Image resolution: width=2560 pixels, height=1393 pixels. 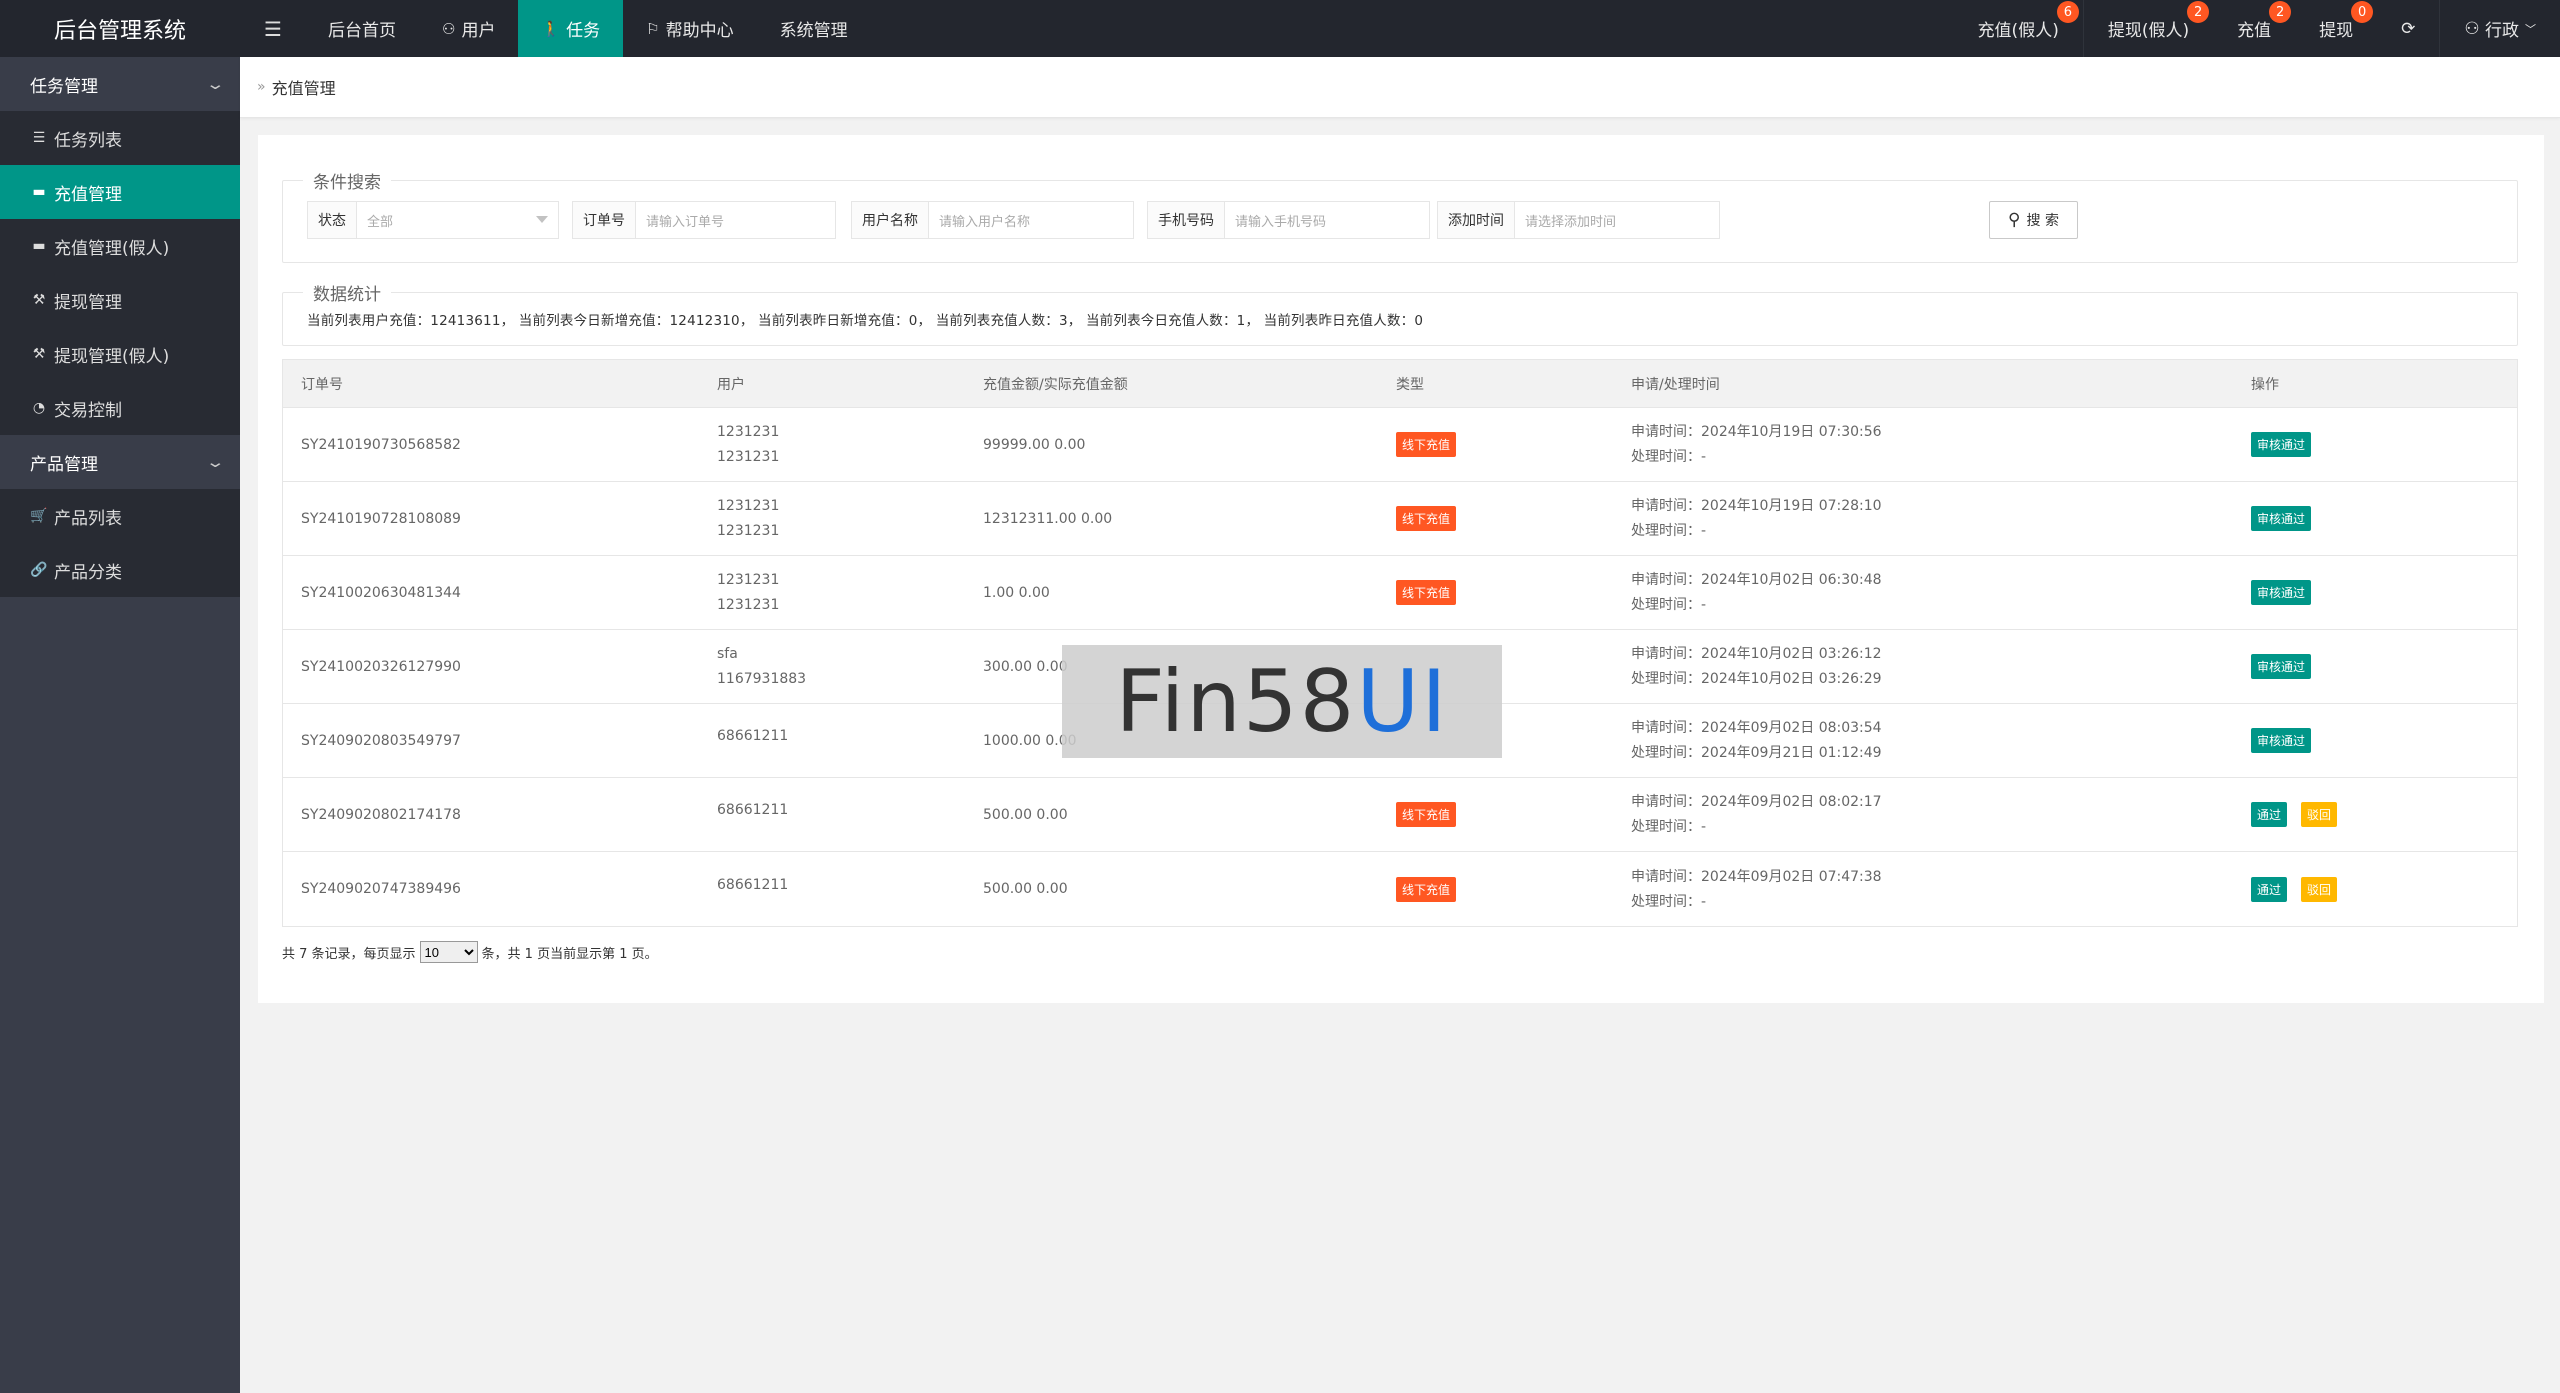 What do you see at coordinates (120, 408) in the screenshot?
I see `sidebar-item-trade-control: ◔ 交易控制` at bounding box center [120, 408].